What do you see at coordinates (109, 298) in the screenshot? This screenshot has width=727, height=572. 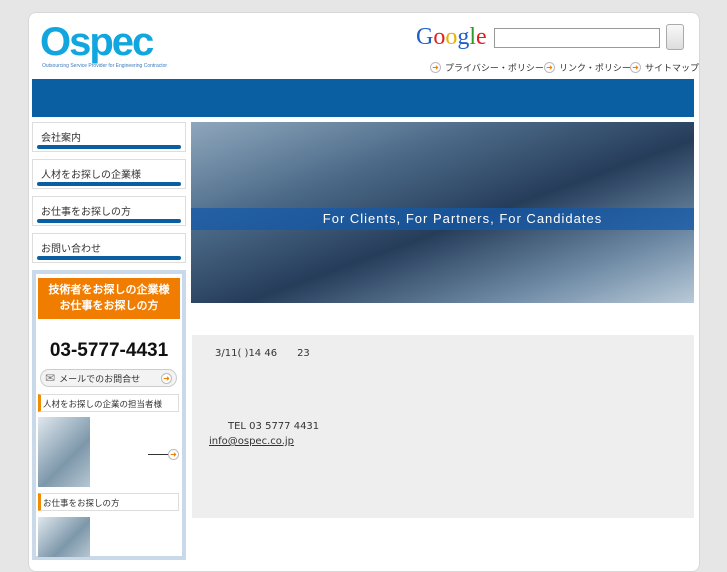 I see `sidebar-banner: 技術者をお探しの企業様 お仕事をお探しの方` at bounding box center [109, 298].